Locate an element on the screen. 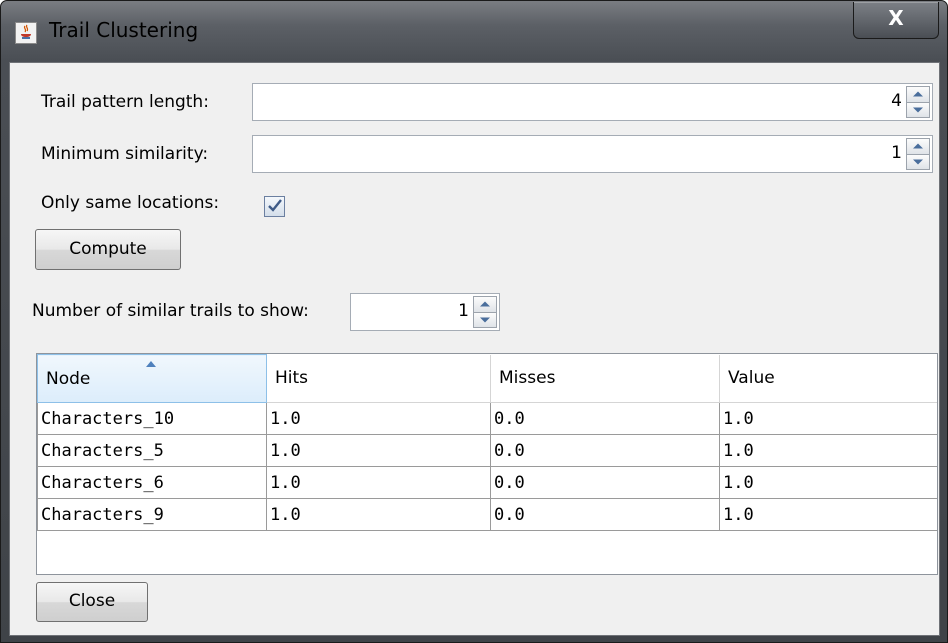  cell-node: Characters_5 is located at coordinates (152, 450).